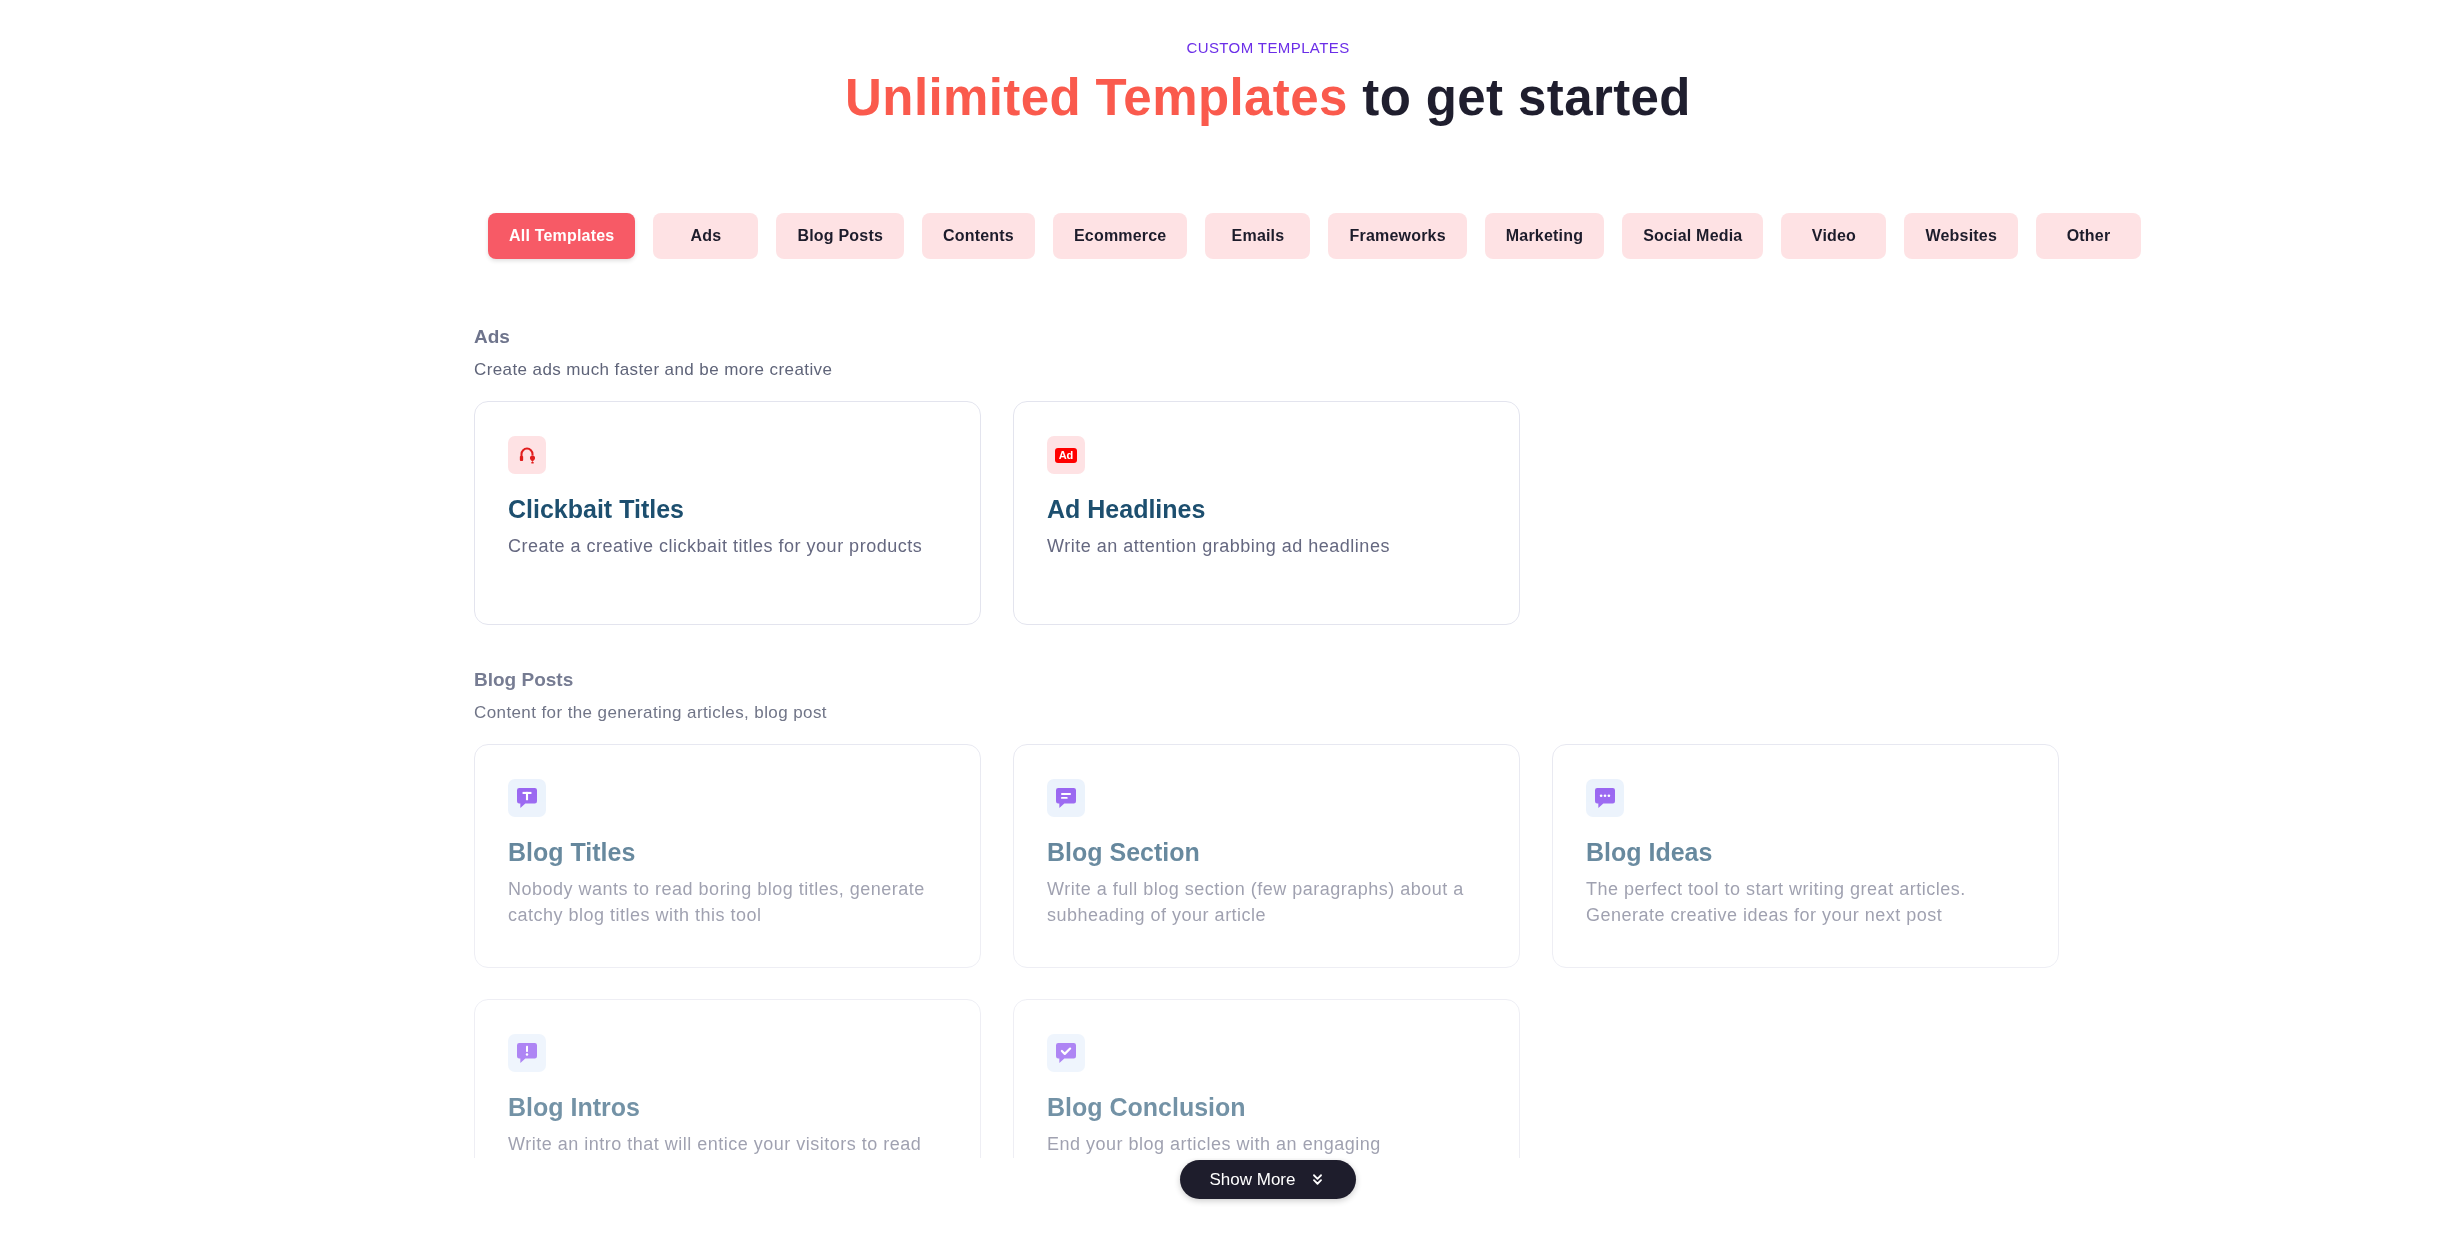 This screenshot has width=2437, height=1249. I want to click on card-title: Blog Ideas, so click(1649, 852).